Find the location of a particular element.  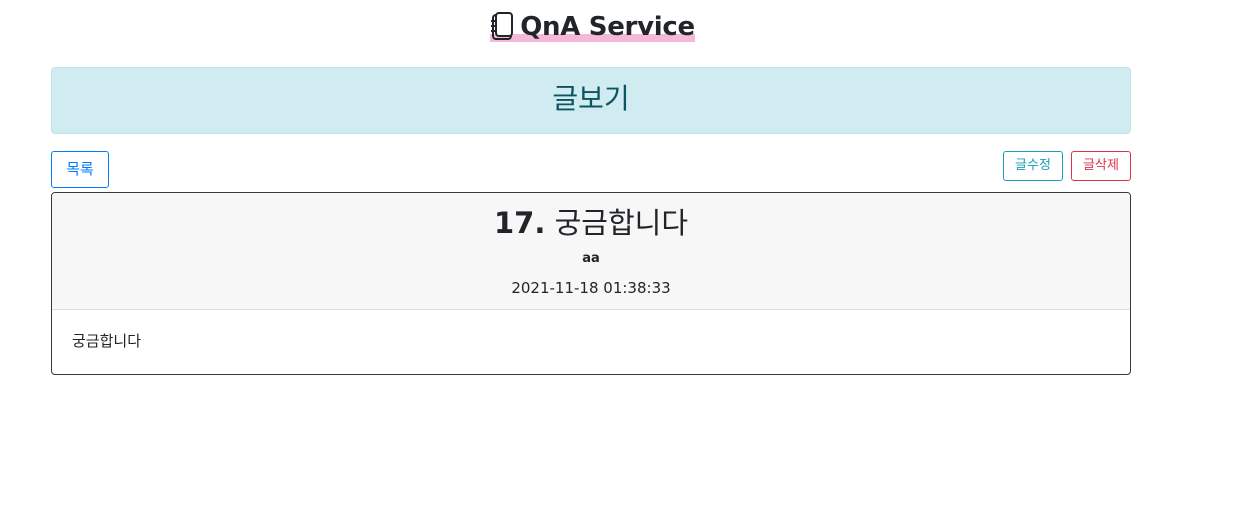

post-date: 2021-11-18 01:38:33 is located at coordinates (591, 288).